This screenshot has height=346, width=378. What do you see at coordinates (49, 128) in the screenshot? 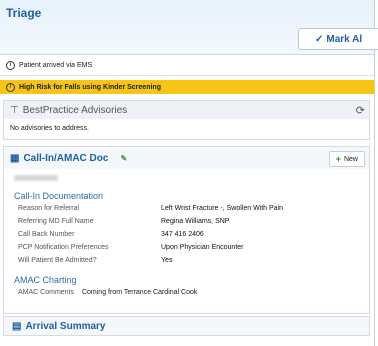
I see `bpa-message: No advisories to address.` at bounding box center [49, 128].